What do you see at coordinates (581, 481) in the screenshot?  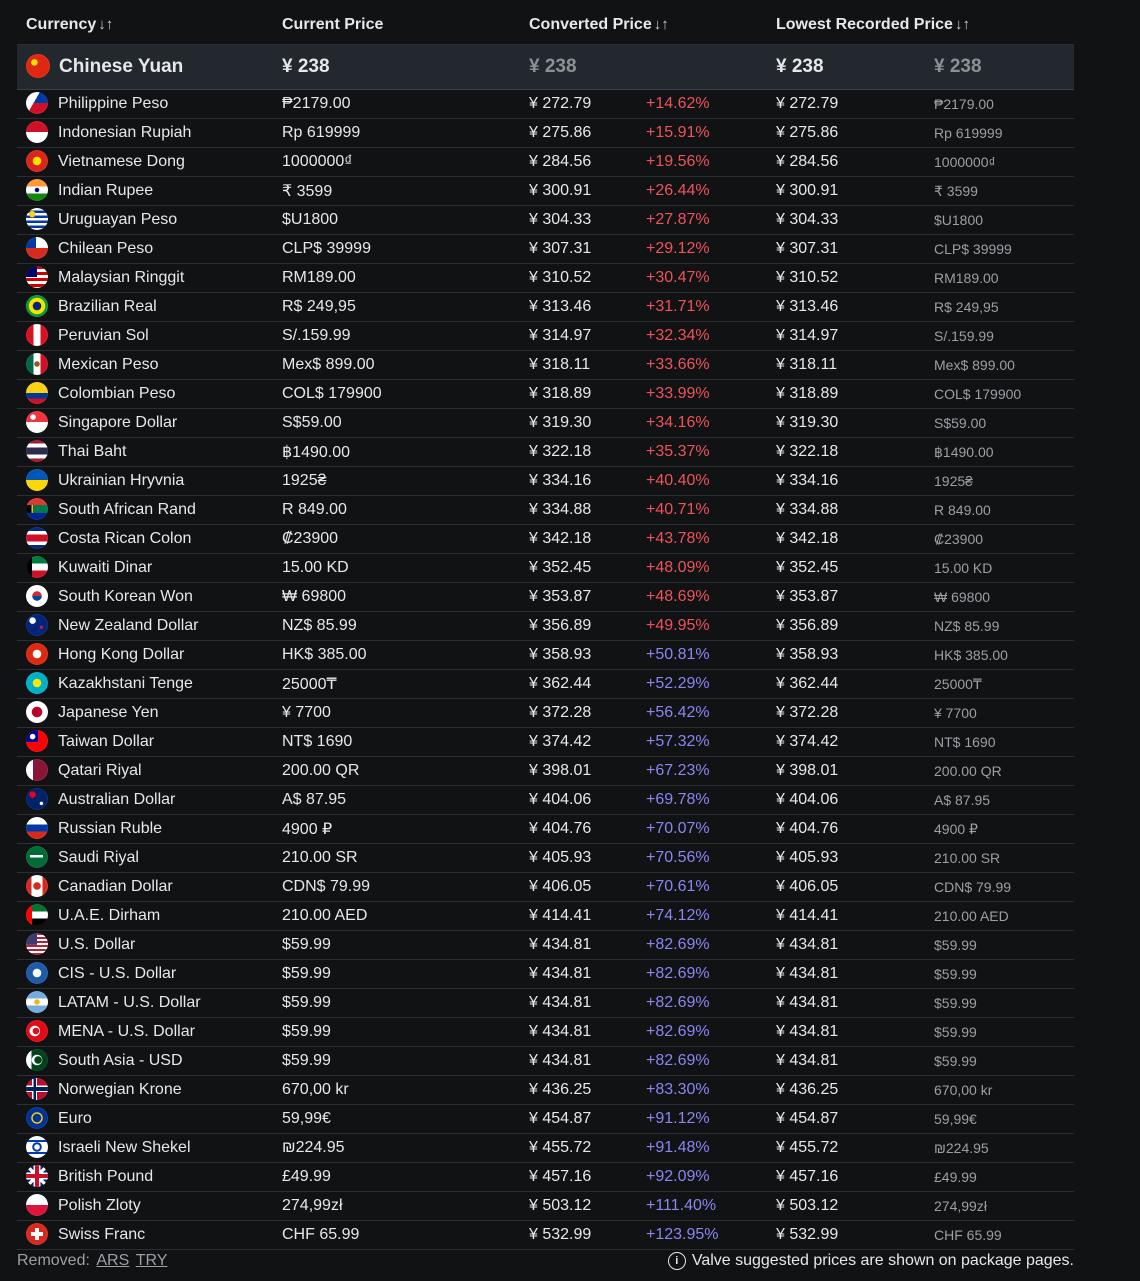 I see `converted-price: ¥ 334.16` at bounding box center [581, 481].